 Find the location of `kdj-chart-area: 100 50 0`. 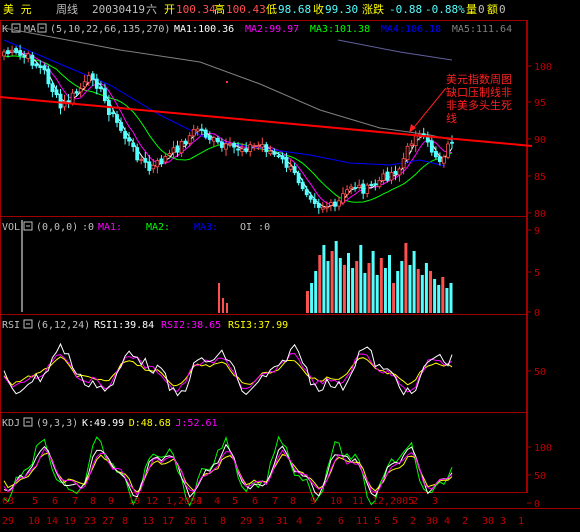

kdj-chart-area: 100 50 0 is located at coordinates (277, 472).